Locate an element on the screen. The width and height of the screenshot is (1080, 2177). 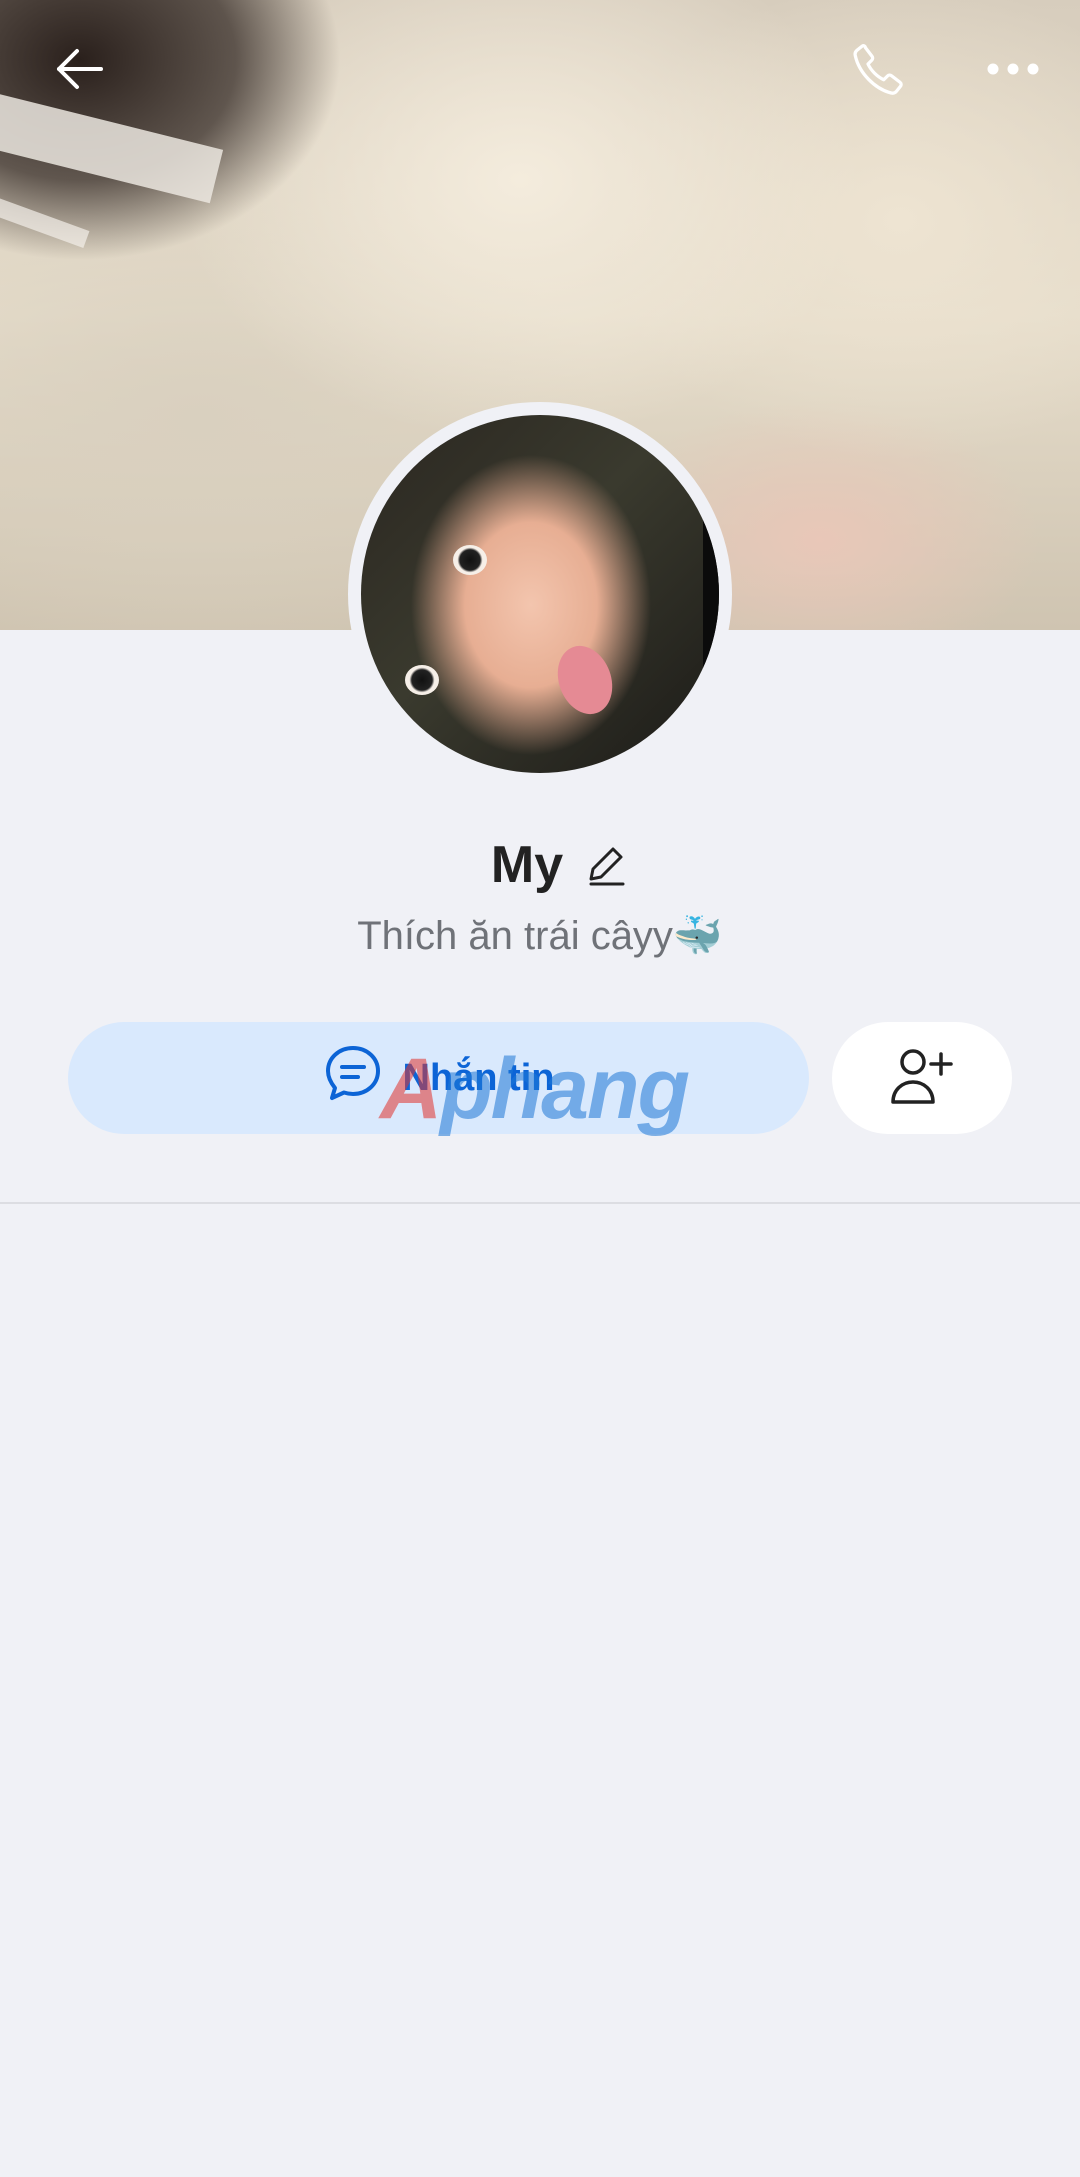
message-button-label: Nhắn tin is located at coordinates (478, 1077).